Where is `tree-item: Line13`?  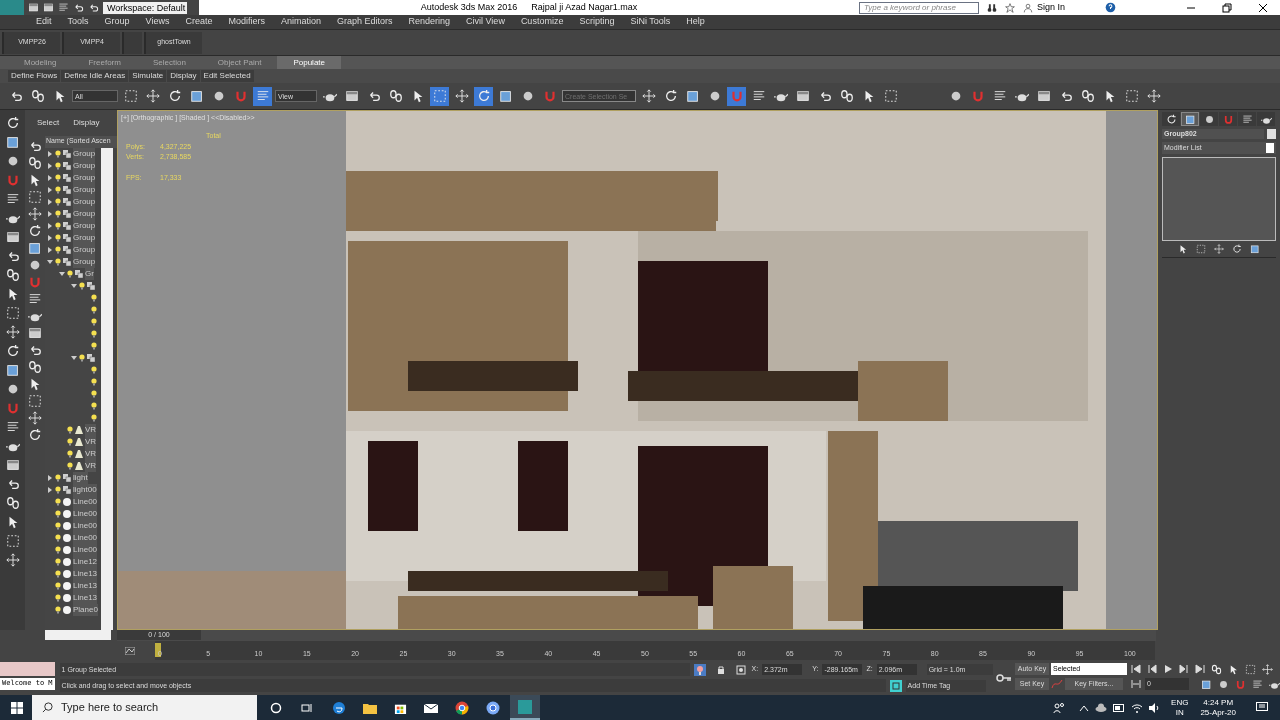
tree-item: Line13 is located at coordinates (85, 586).